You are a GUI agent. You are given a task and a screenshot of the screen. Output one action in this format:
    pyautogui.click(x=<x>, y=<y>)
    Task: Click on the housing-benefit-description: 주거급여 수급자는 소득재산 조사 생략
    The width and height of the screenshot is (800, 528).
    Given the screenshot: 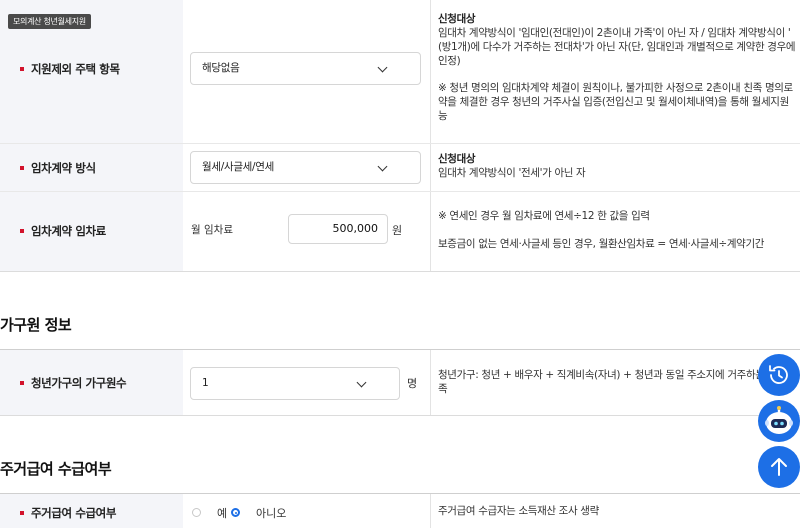 What is the action you would take?
    pyautogui.click(x=518, y=511)
    